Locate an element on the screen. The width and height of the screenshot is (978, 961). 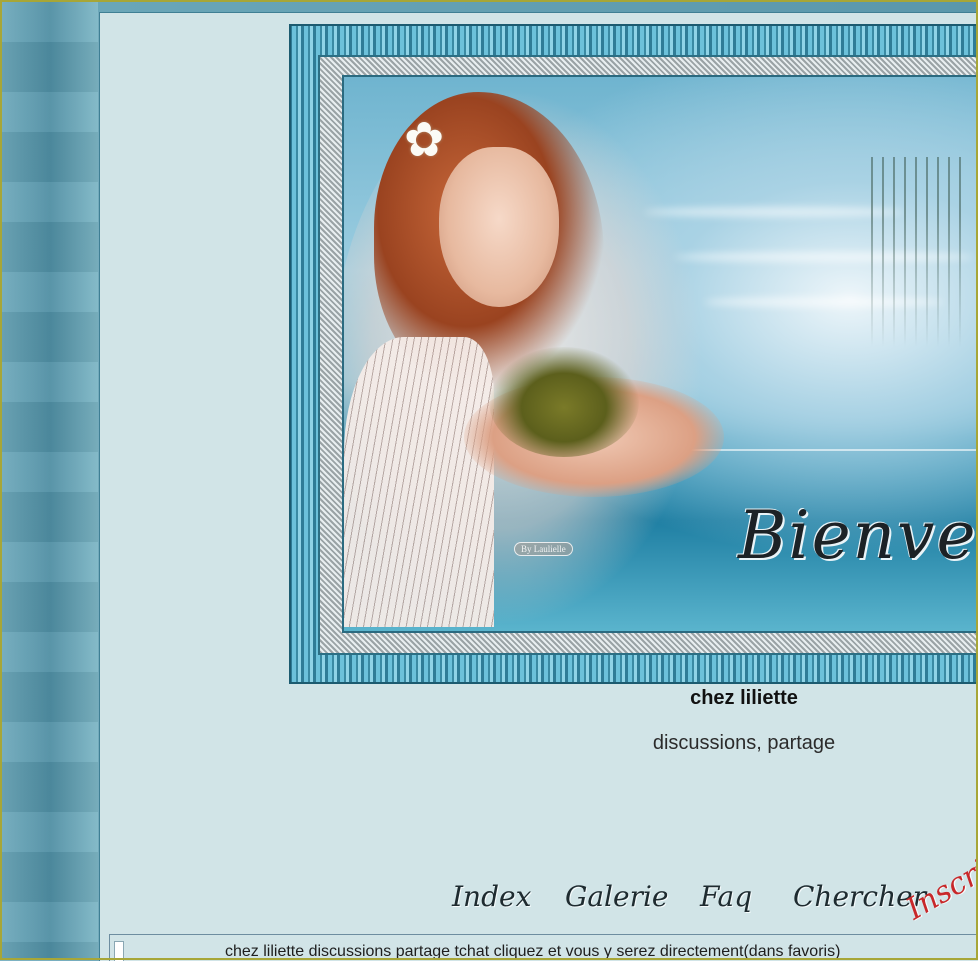
site-title: chez liliette is located at coordinates (744, 698).